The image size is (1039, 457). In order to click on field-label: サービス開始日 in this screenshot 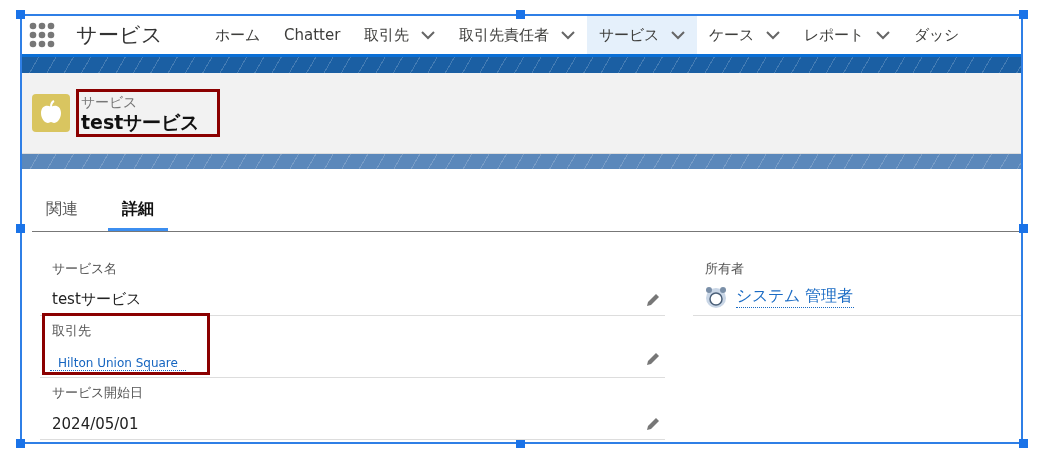, I will do `click(97, 393)`.